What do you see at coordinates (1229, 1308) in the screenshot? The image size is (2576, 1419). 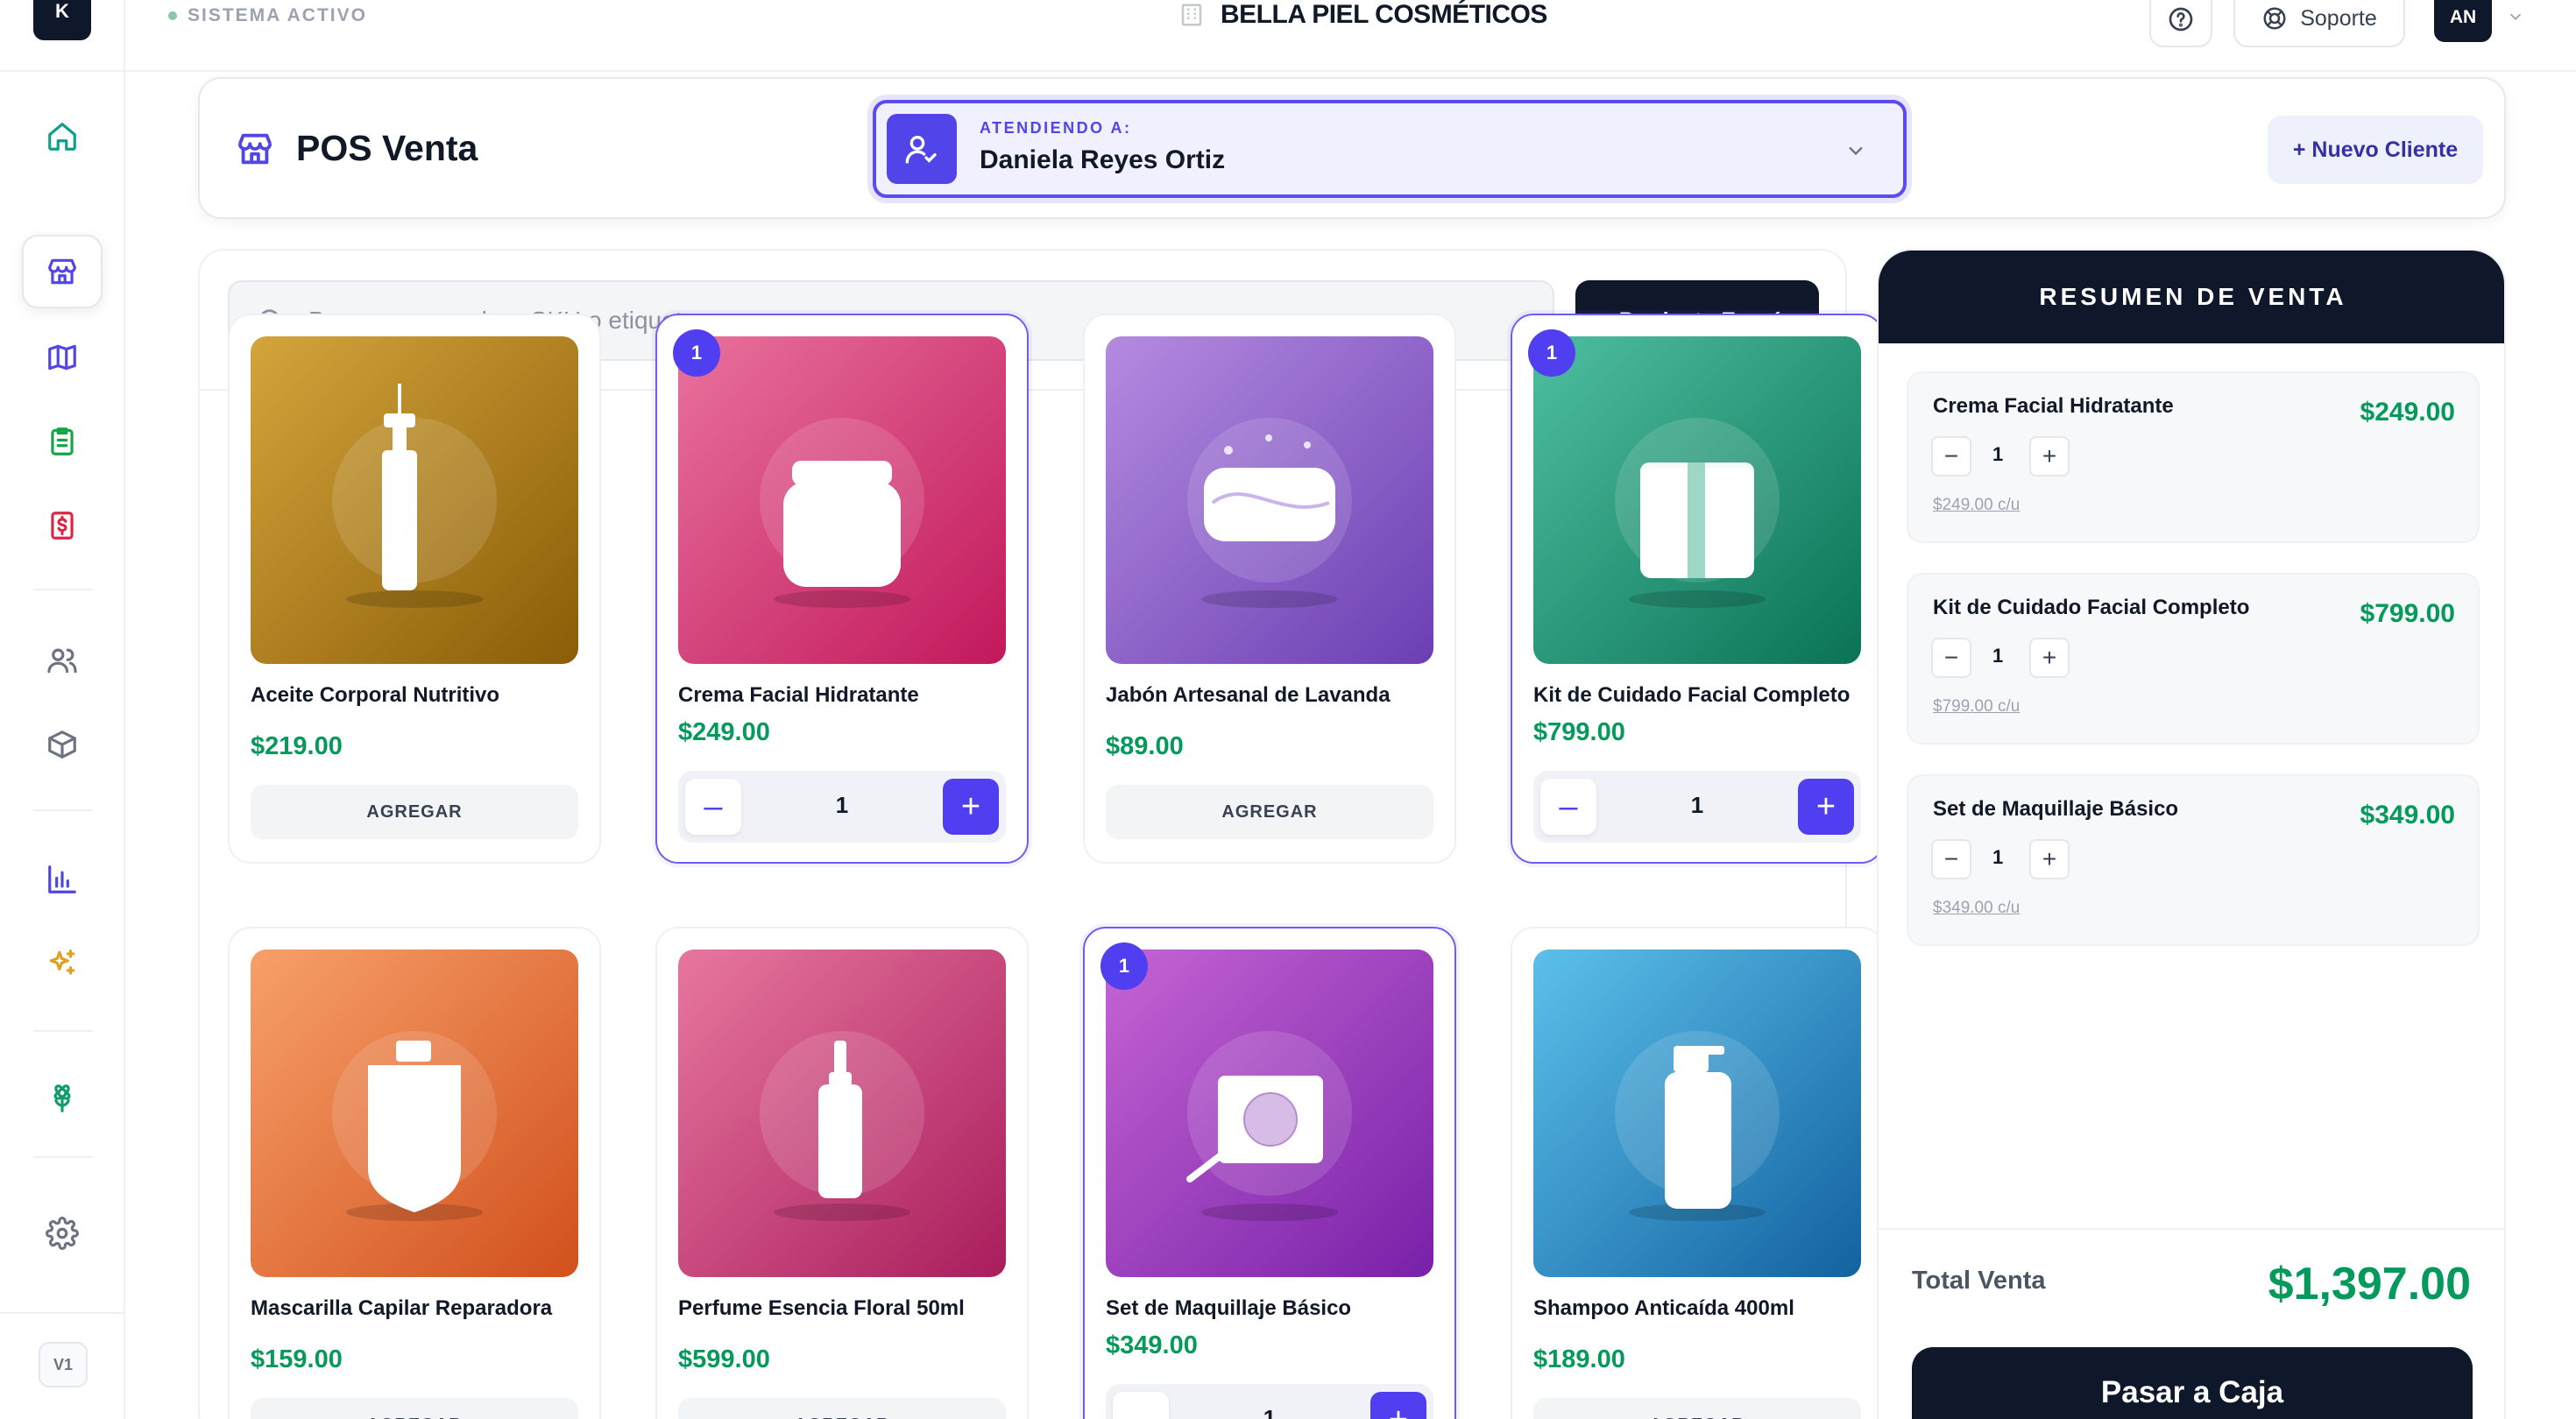 I see `product-name: Set de Maquillaje Básico` at bounding box center [1229, 1308].